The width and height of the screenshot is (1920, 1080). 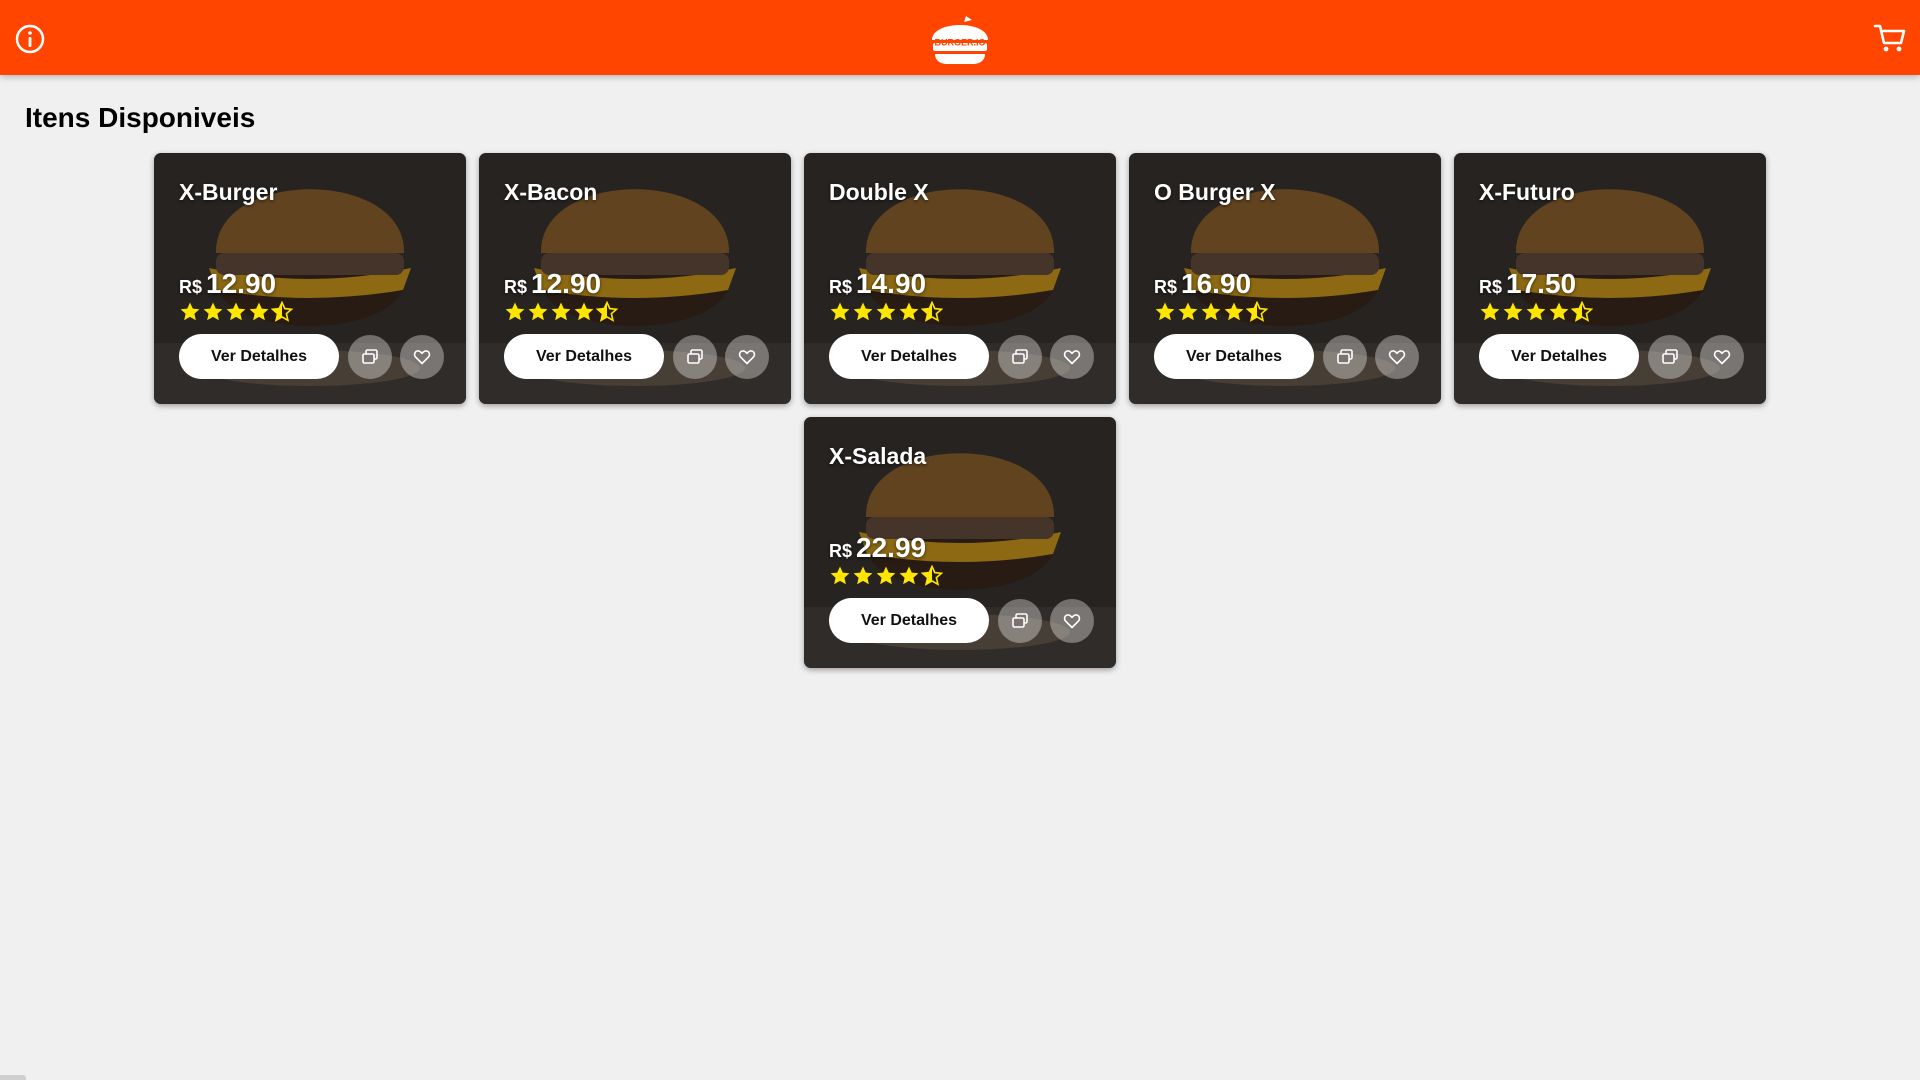 I want to click on info-icon, so click(x=30, y=39).